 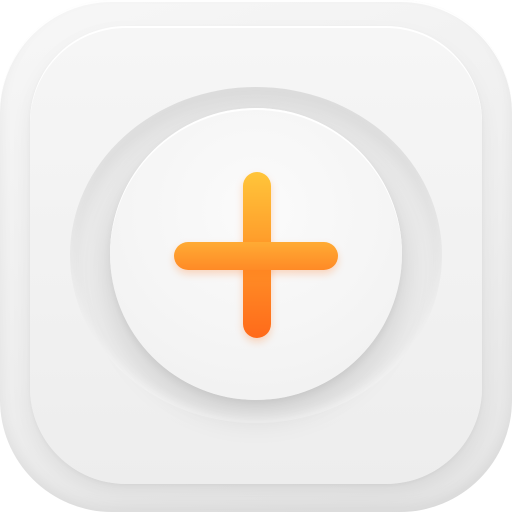 I want to click on plus-icon, so click(x=256, y=255).